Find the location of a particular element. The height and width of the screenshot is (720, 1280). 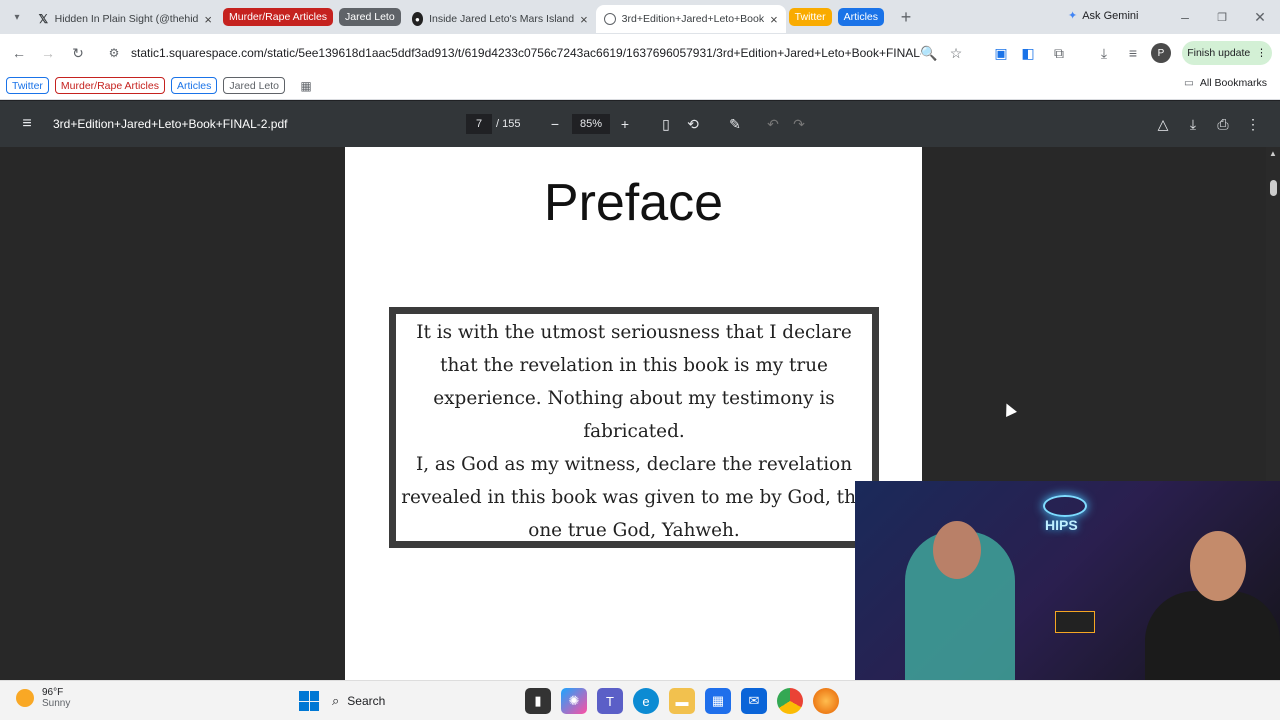

search-label: Search is located at coordinates (366, 701).